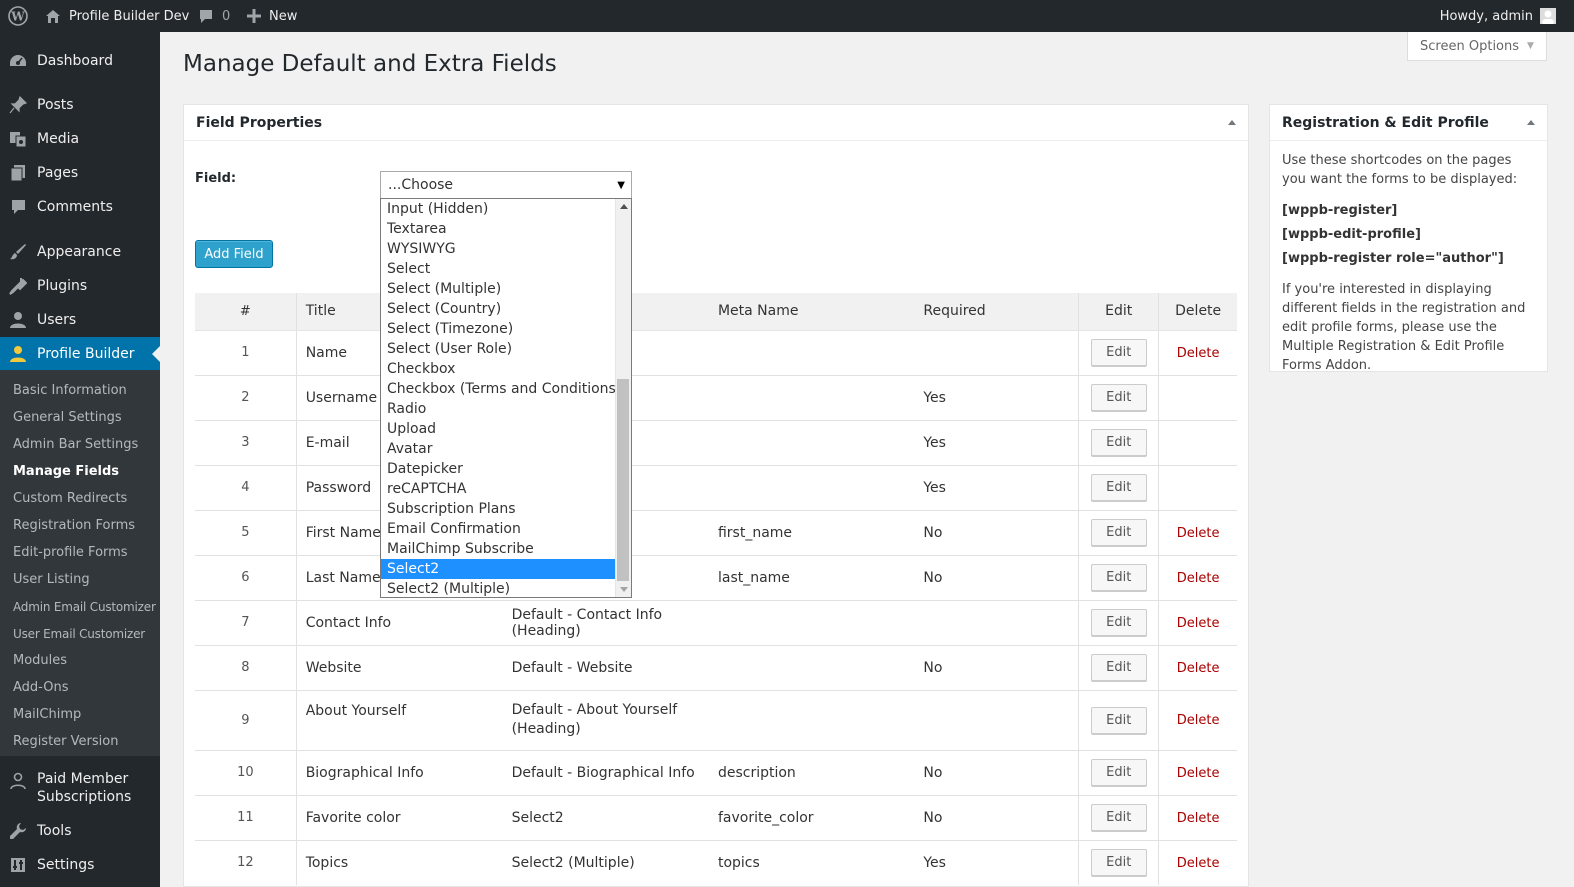 The width and height of the screenshot is (1574, 887). What do you see at coordinates (214, 16) in the screenshot?
I see `comments-link: 0` at bounding box center [214, 16].